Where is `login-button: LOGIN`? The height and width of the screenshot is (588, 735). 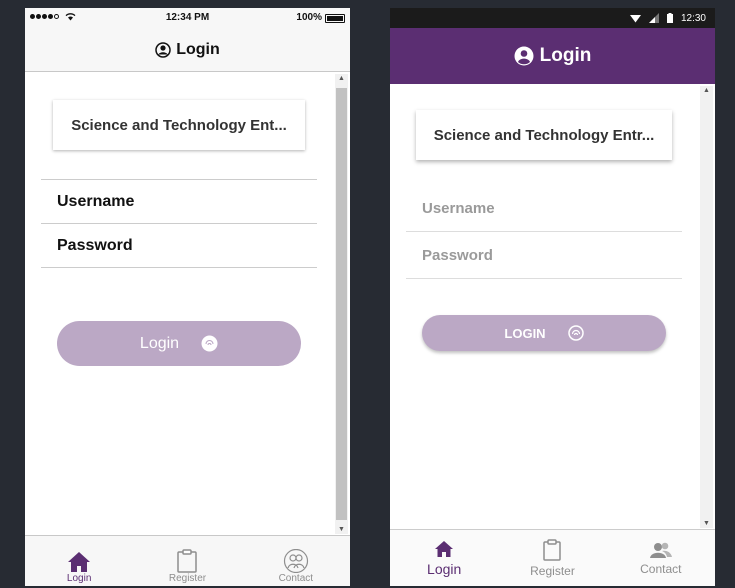 login-button: LOGIN is located at coordinates (544, 333).